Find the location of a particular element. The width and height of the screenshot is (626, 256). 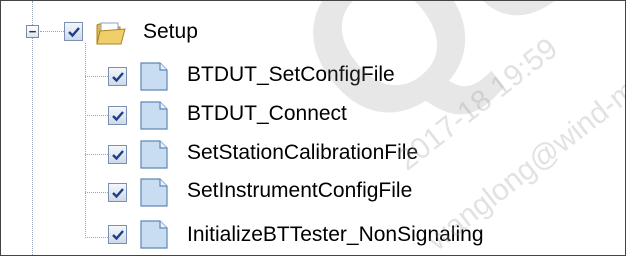

node-label: SetInstrumentConfigFile is located at coordinates (300, 190).